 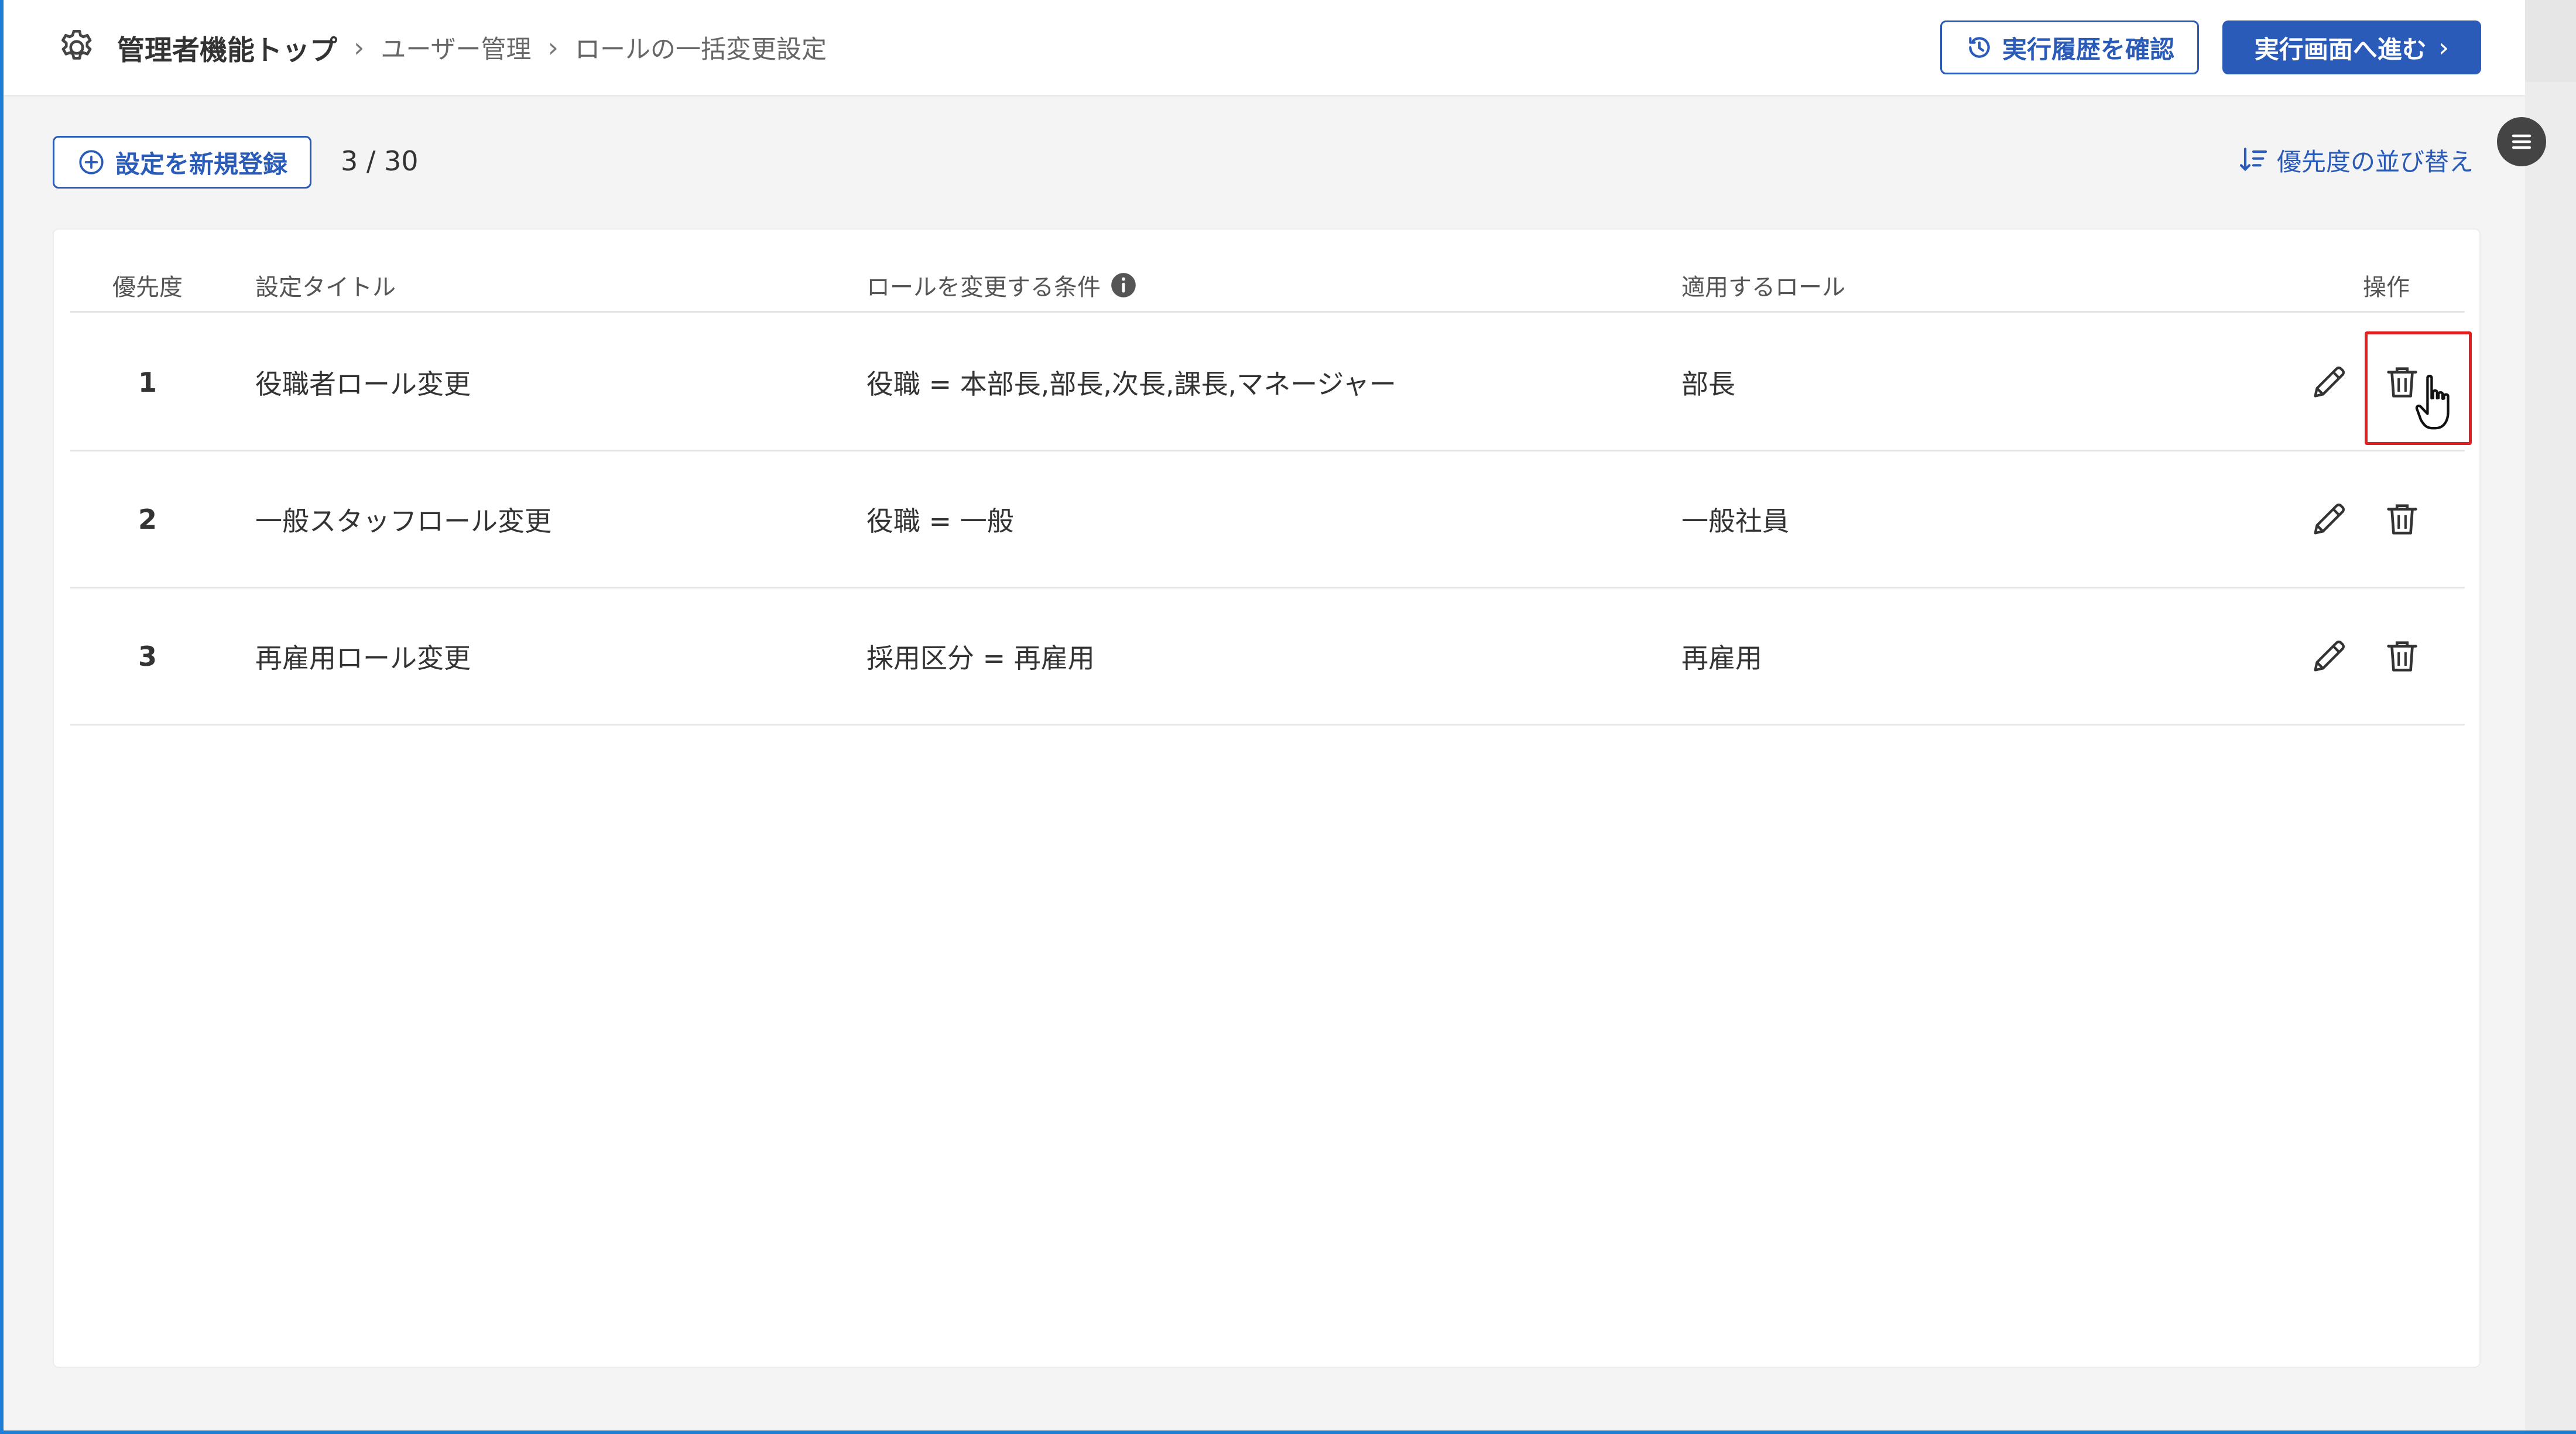 I want to click on row-role: 再雇用, so click(x=1721, y=658).